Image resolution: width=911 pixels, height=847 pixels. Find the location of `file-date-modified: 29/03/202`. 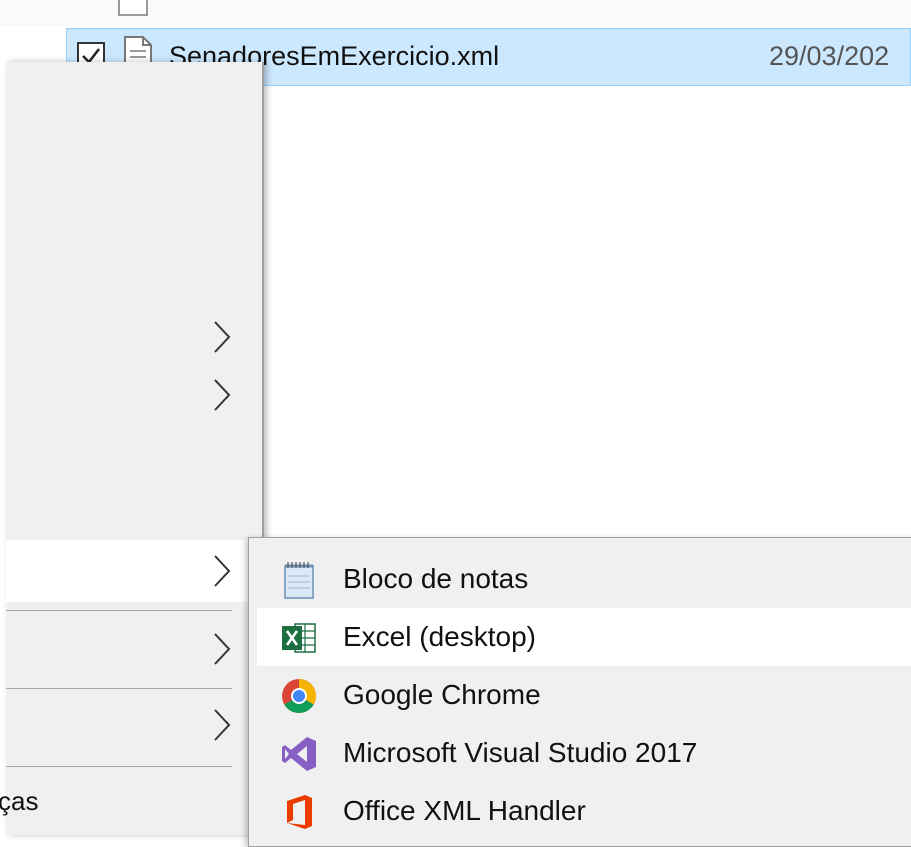

file-date-modified: 29/03/202 is located at coordinates (829, 56).